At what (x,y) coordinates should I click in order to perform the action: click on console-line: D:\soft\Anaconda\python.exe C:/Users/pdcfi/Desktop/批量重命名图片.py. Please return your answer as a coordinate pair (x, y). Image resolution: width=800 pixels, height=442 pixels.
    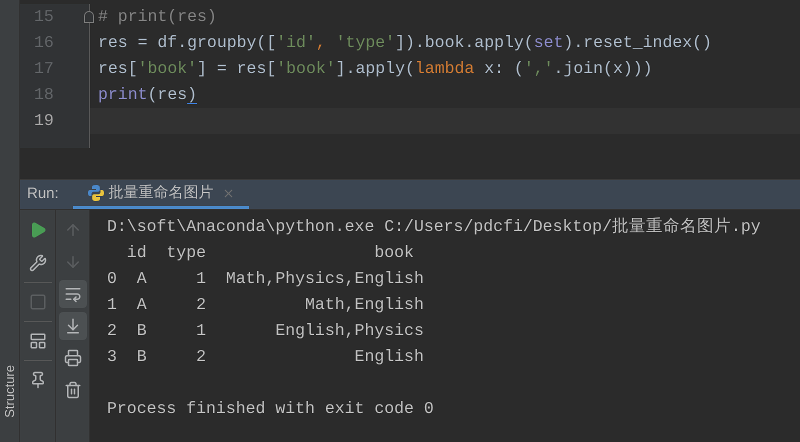
    Looking at the image, I should click on (434, 227).